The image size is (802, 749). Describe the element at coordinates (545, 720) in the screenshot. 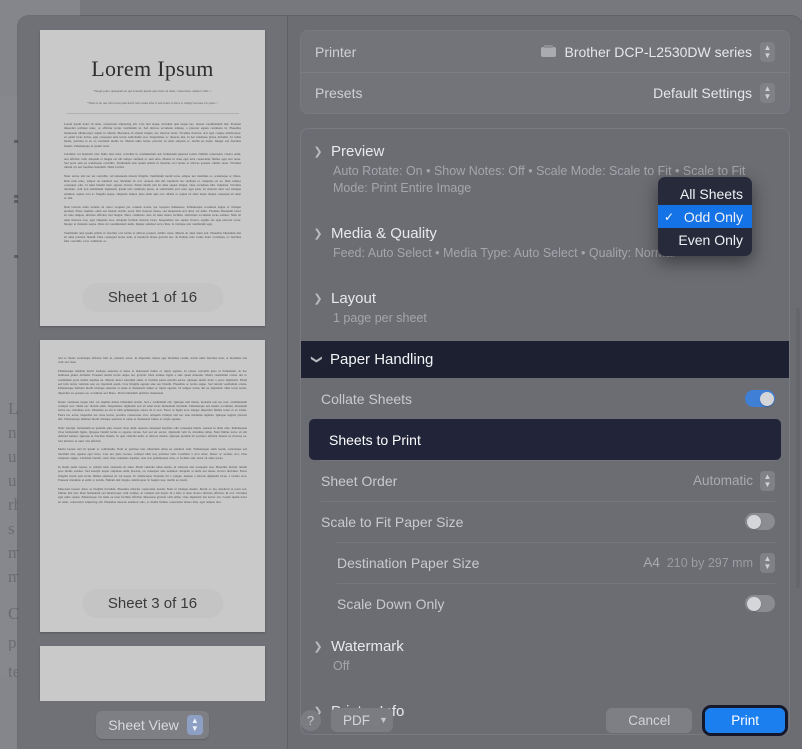

I see `dialog-footer: ? PDF ▼ Cancel Print` at that location.